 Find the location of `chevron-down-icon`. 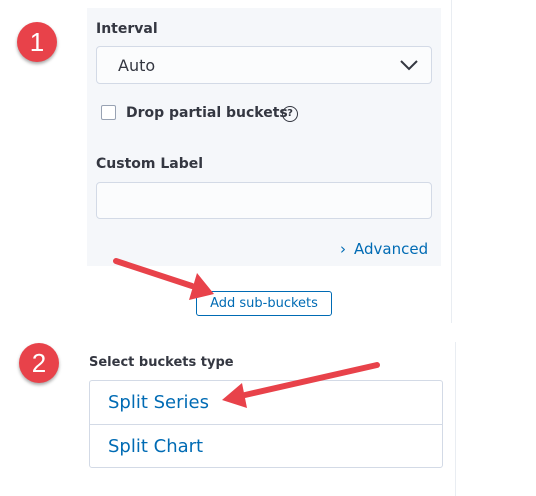

chevron-down-icon is located at coordinates (409, 65).